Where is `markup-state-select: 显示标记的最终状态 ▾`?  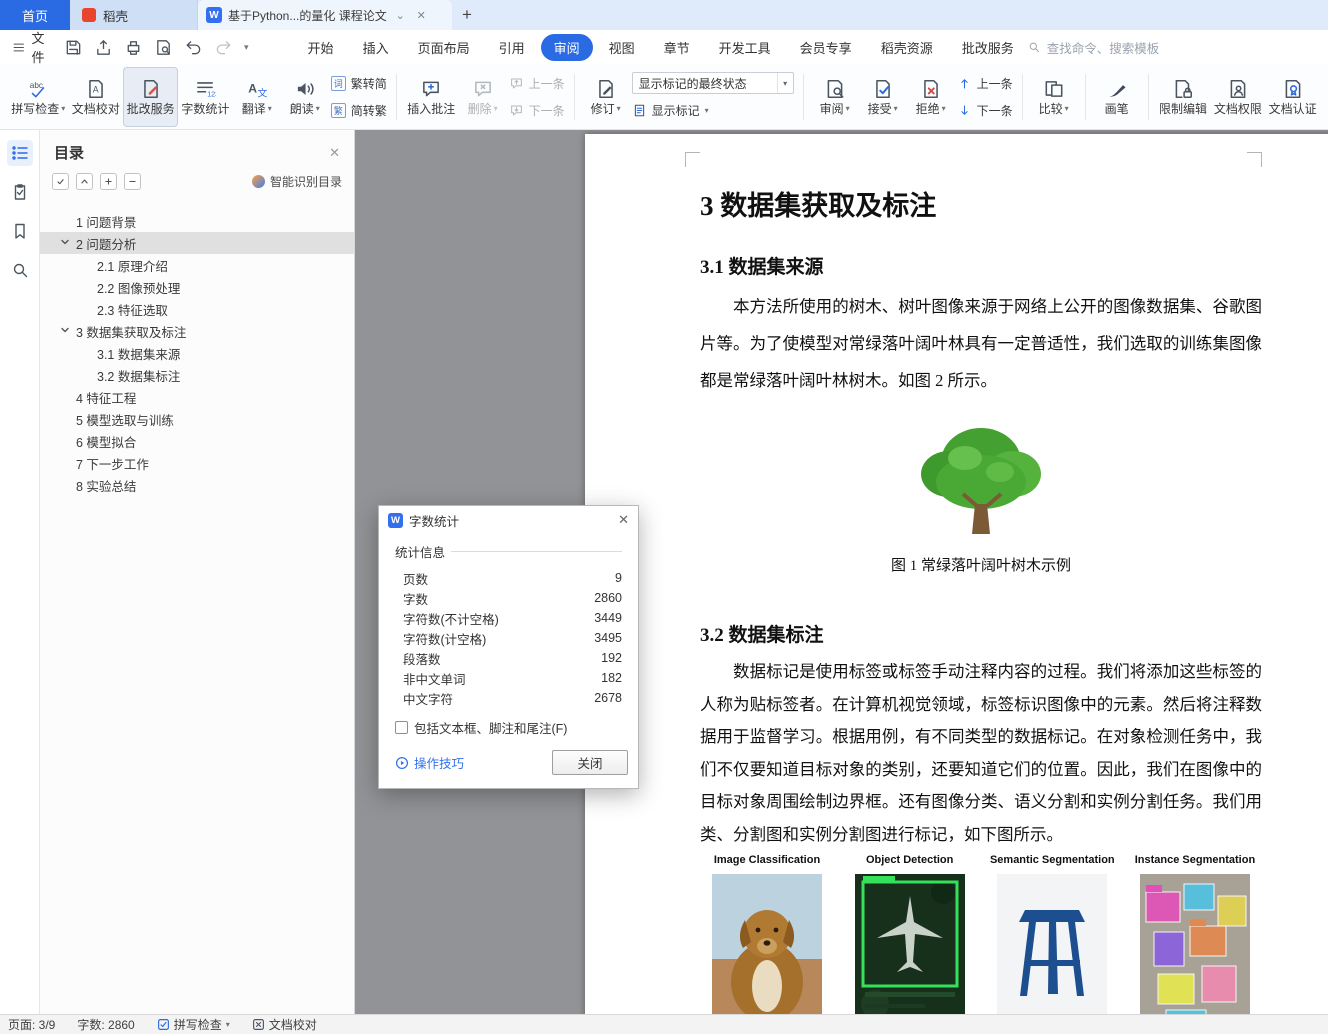
markup-state-select: 显示标记的最终状态 ▾ is located at coordinates (712, 83).